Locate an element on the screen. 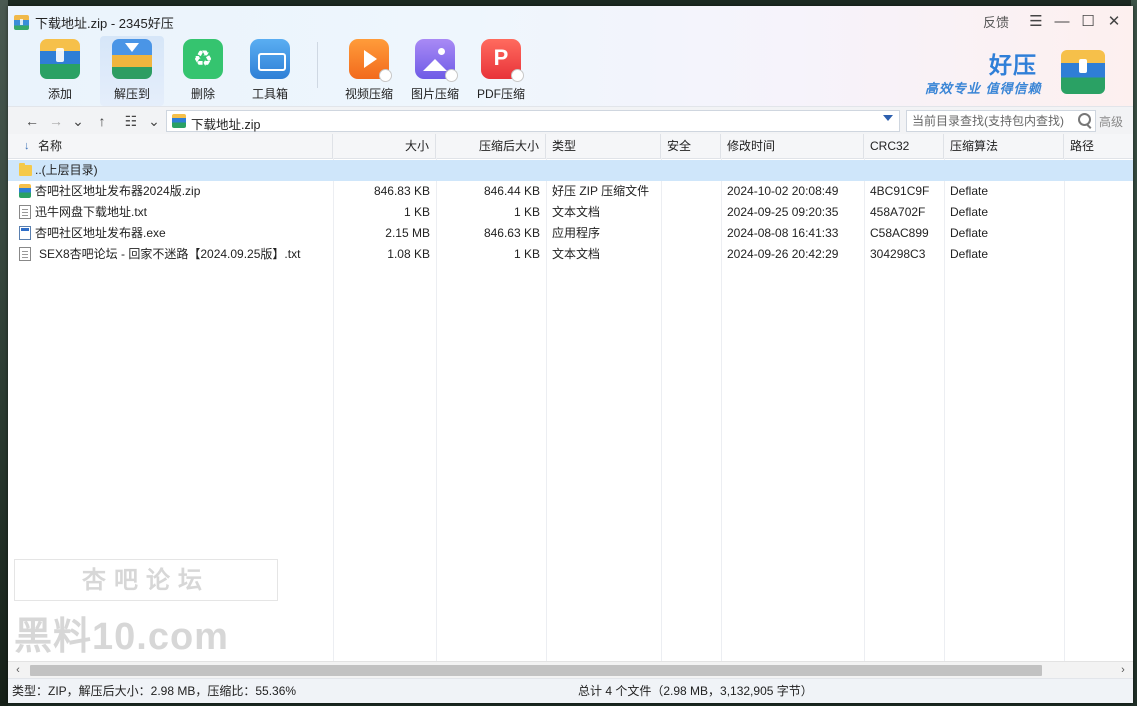 This screenshot has height=706, width=1137. column-modified: 修改时间 is located at coordinates (792, 146).